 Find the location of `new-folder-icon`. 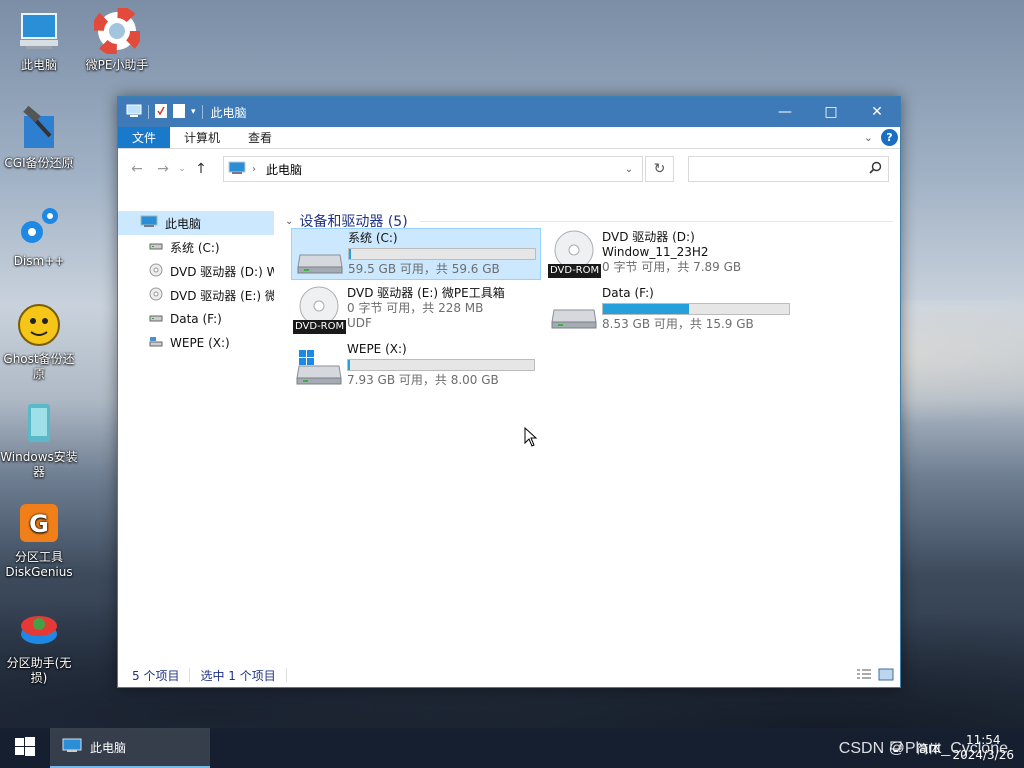

new-folder-icon is located at coordinates (179, 112).